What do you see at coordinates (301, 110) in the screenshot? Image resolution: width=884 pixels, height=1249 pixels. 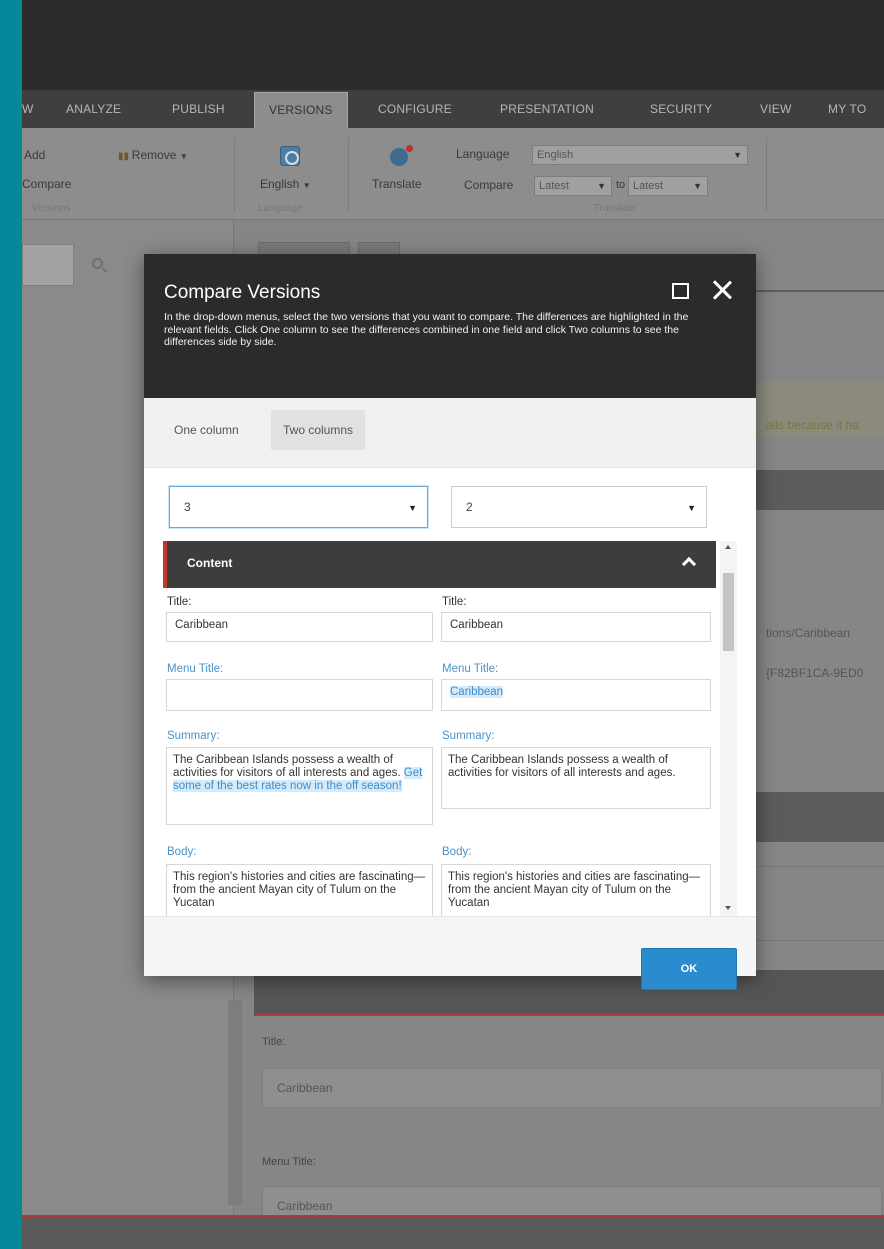 I see `tab-versions: VERSIONS` at bounding box center [301, 110].